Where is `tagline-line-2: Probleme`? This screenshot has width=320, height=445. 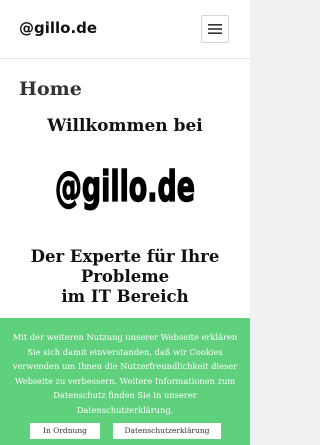 tagline-line-2: Probleme is located at coordinates (125, 276).